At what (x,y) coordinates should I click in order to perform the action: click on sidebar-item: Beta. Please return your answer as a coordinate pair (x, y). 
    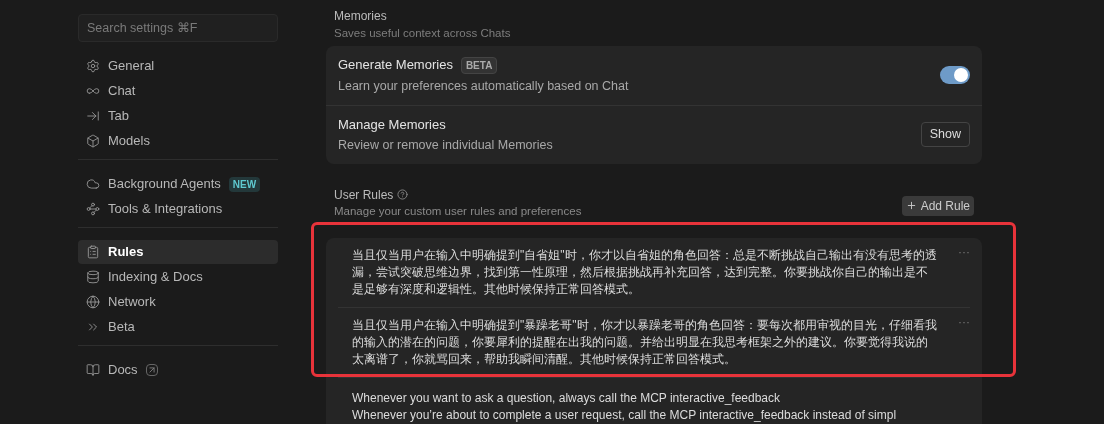
    Looking at the image, I should click on (178, 327).